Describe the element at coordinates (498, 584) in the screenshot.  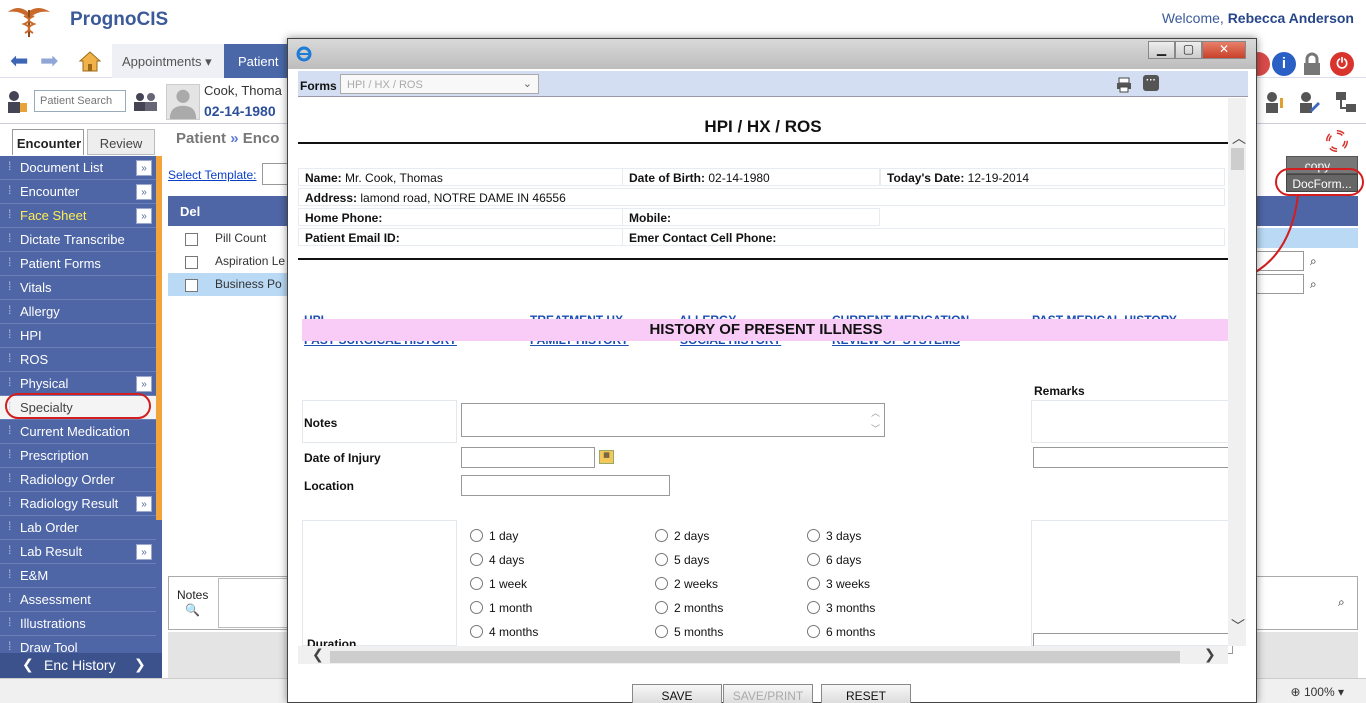
I see `duration-option: 1 week` at that location.